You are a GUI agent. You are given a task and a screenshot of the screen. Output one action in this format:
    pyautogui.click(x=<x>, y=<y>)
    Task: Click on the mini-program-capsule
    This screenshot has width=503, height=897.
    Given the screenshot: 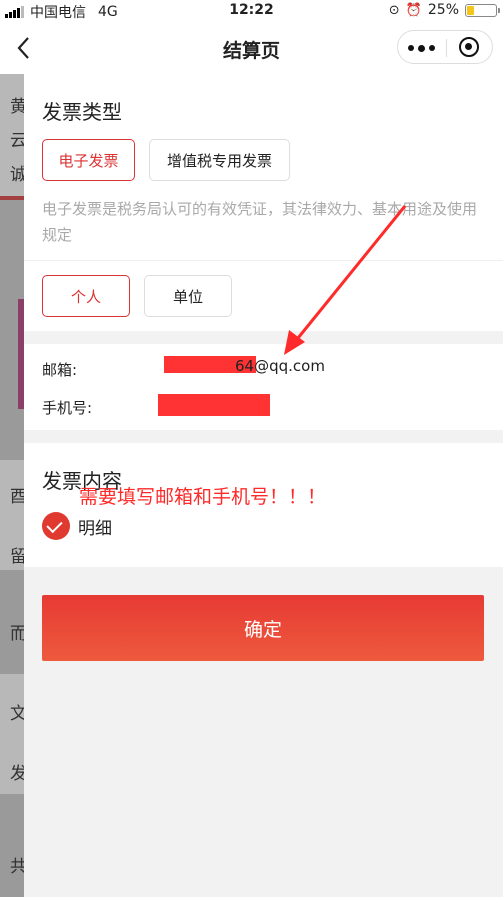 What is the action you would take?
    pyautogui.click(x=445, y=47)
    